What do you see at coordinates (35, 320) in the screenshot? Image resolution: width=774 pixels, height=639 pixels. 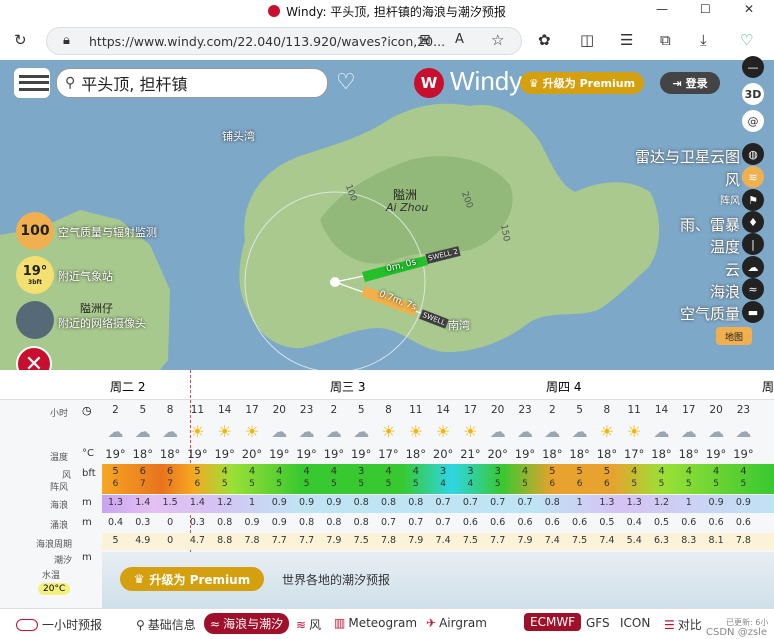 I see `webcam-widget` at bounding box center [35, 320].